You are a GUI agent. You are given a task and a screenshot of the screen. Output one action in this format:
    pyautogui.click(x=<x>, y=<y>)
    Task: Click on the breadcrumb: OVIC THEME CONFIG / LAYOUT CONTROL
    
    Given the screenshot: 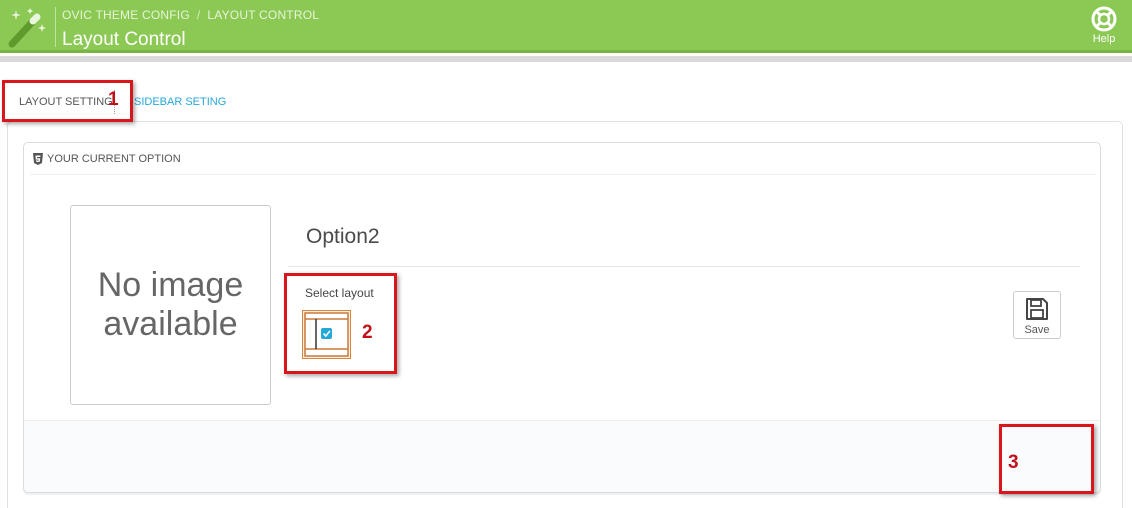 What is the action you would take?
    pyautogui.click(x=190, y=15)
    